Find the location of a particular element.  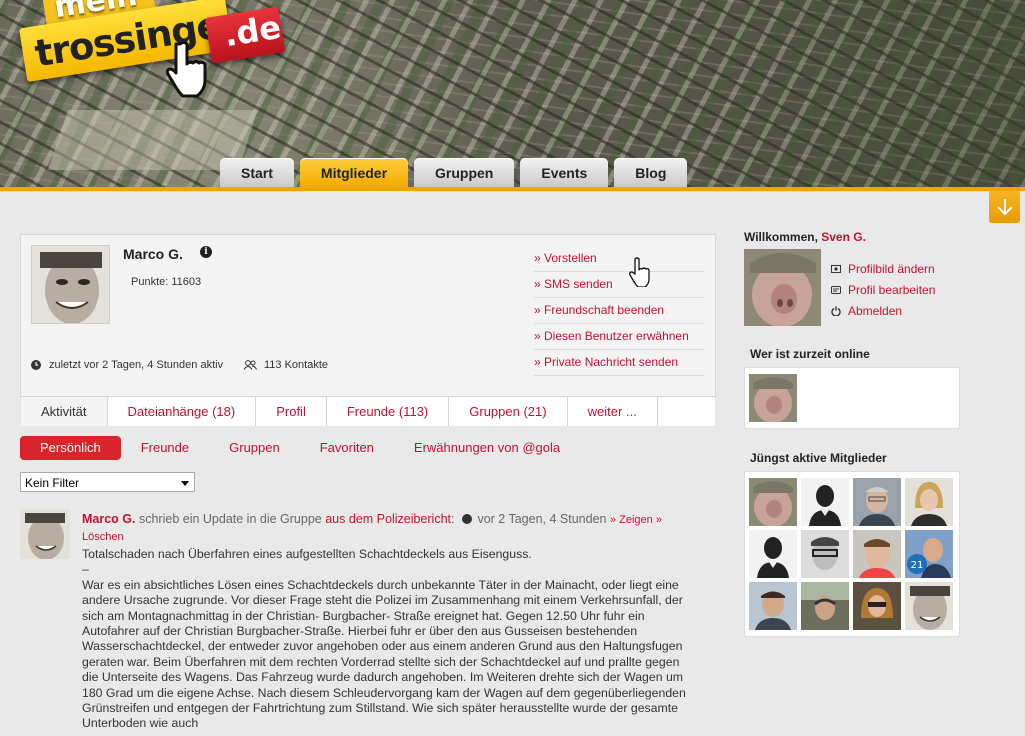

profile-photo is located at coordinates (70, 284).